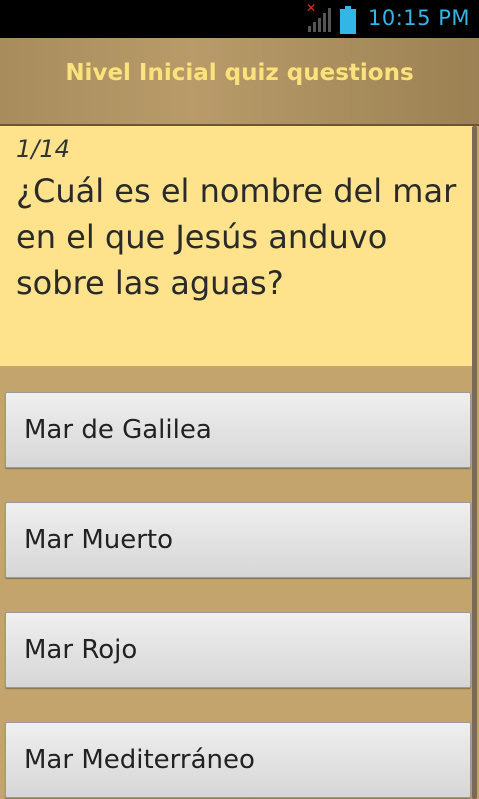 The image size is (479, 799). What do you see at coordinates (319, 20) in the screenshot?
I see `signal-icon` at bounding box center [319, 20].